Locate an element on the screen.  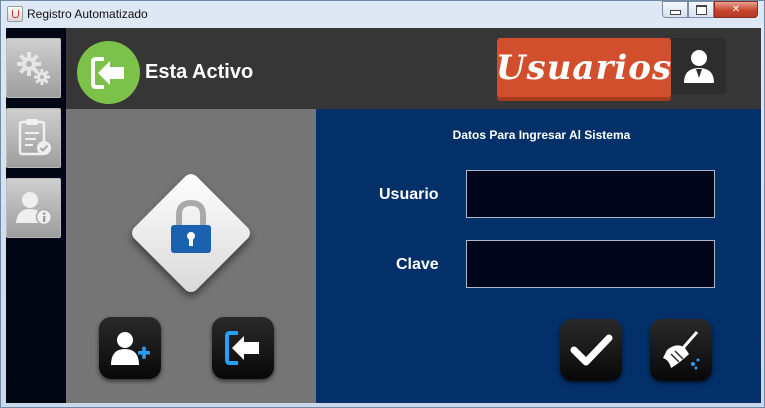
maximize-icon is located at coordinates (701, 9).